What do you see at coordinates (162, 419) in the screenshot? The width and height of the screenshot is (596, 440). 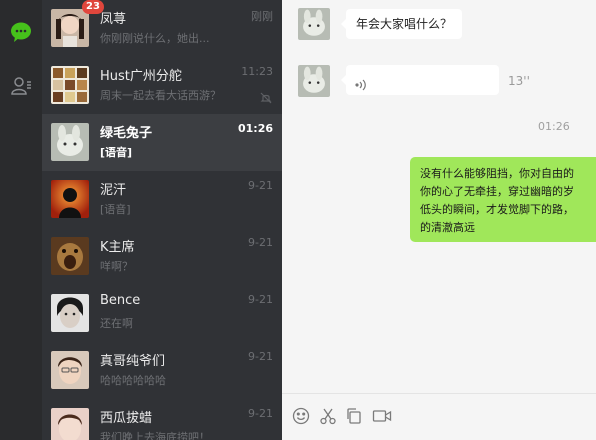 I see `conversation-item: 西瓜拔蜡 9-21 我们晚上去海底捞吧！` at bounding box center [162, 419].